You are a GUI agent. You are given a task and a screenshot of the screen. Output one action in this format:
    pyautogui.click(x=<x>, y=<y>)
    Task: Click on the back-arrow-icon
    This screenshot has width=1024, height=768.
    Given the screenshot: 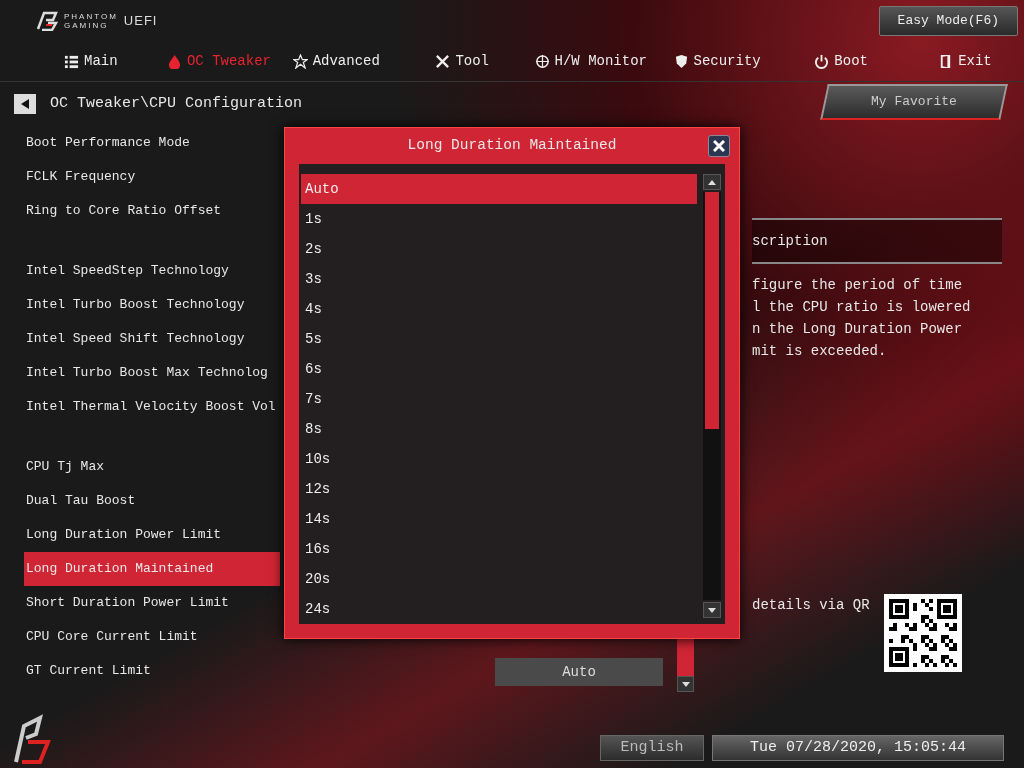 What is the action you would take?
    pyautogui.click(x=25, y=104)
    